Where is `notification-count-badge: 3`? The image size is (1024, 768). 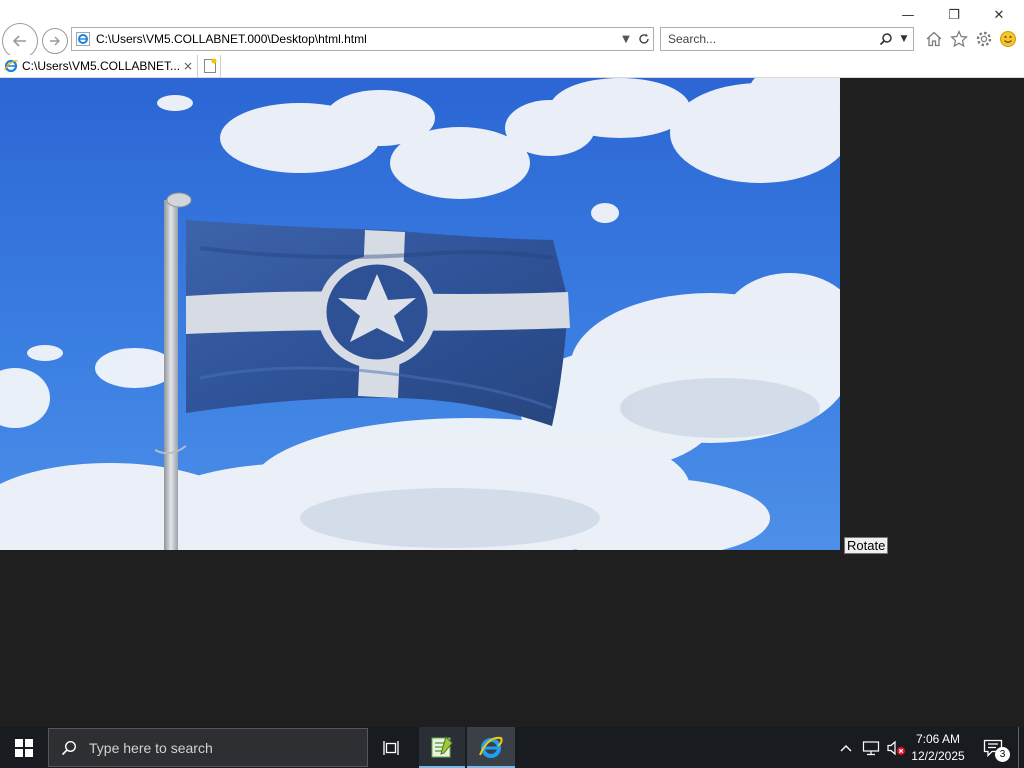 notification-count-badge: 3 is located at coordinates (1002, 754).